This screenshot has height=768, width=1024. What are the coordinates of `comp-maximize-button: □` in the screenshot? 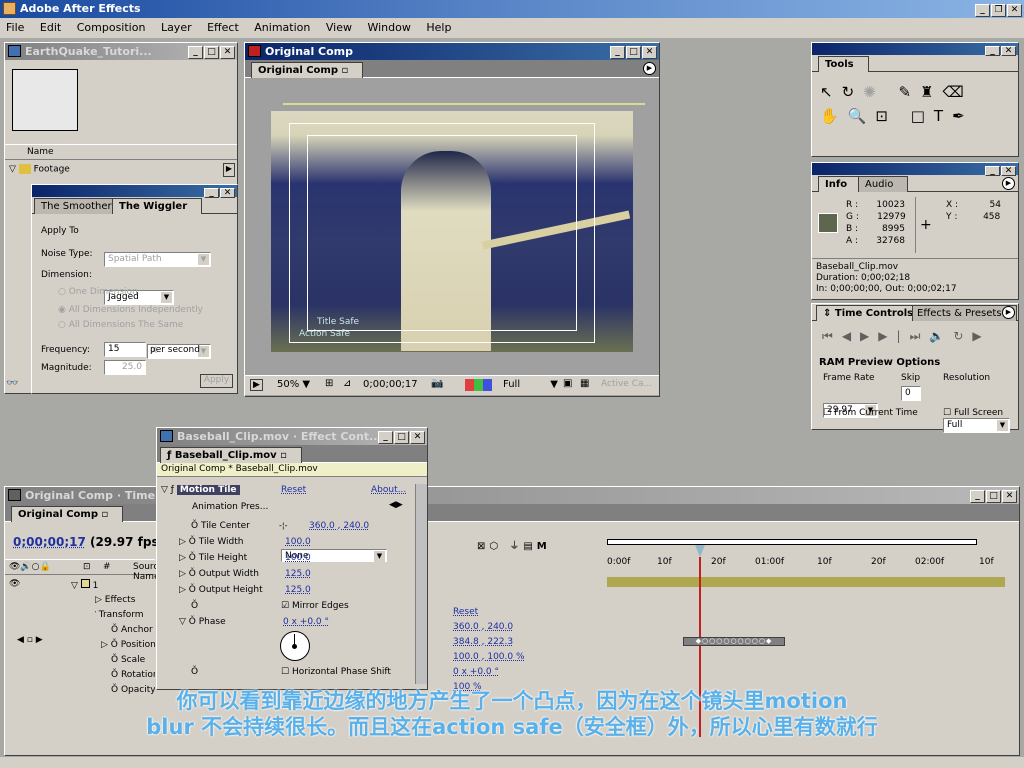 It's located at (633, 52).